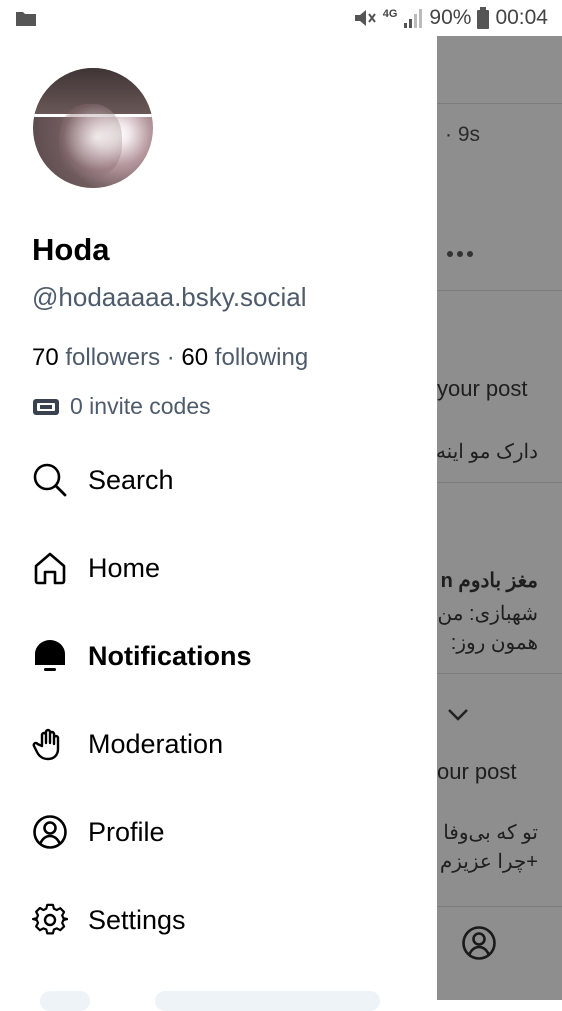 This screenshot has height=1011, width=562. What do you see at coordinates (156, 743) in the screenshot?
I see `menu-label: Moderation` at bounding box center [156, 743].